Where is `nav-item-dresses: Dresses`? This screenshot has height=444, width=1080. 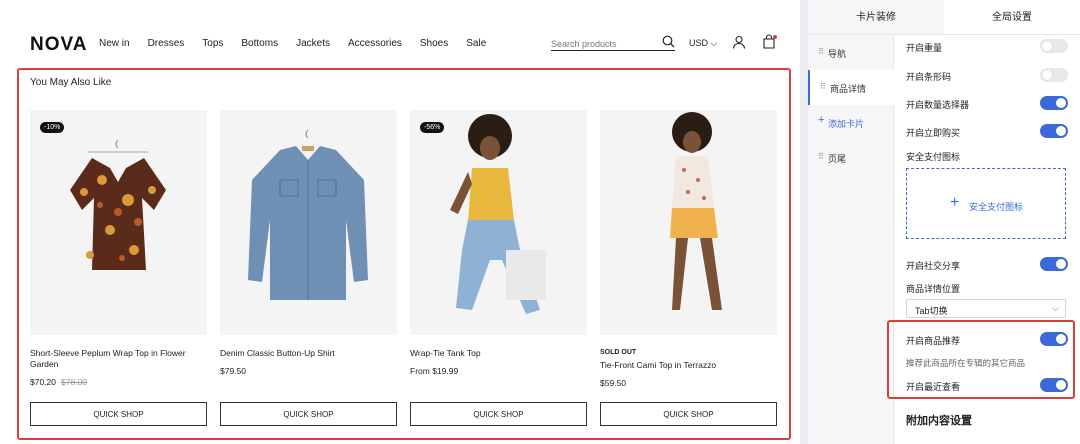 nav-item-dresses: Dresses is located at coordinates (166, 43).